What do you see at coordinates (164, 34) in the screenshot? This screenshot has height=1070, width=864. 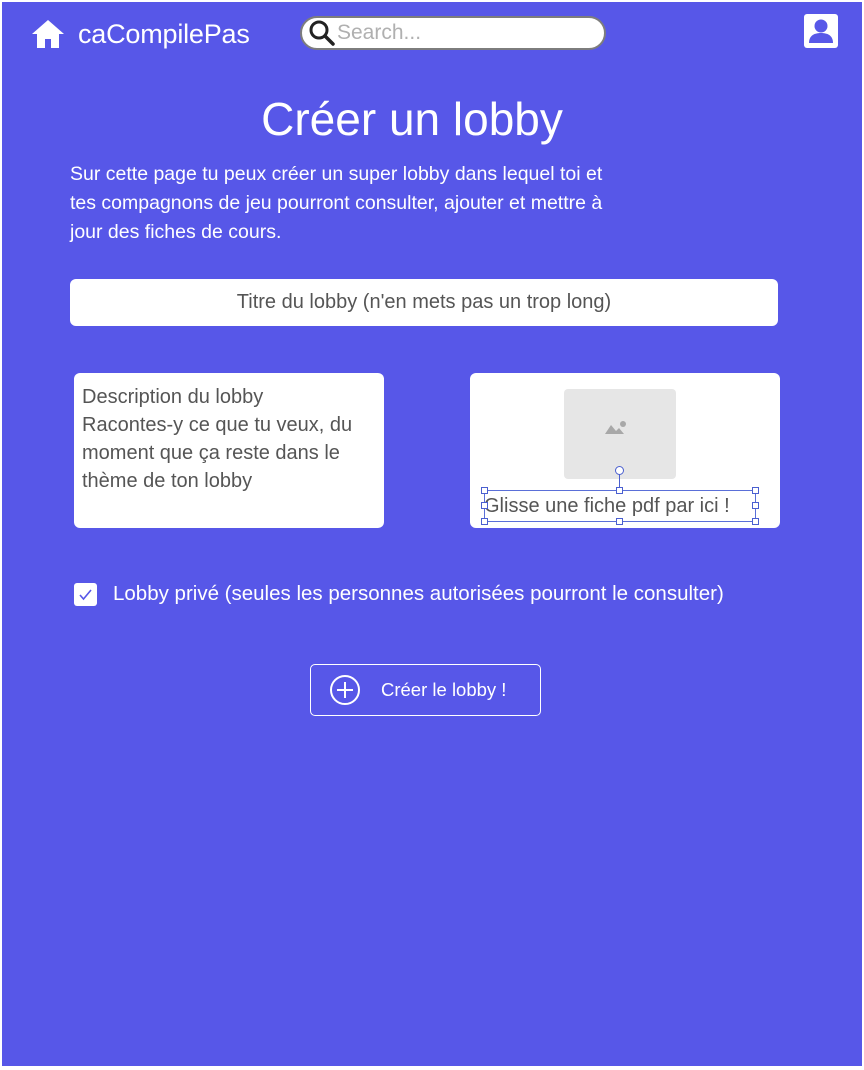 I see `brand-name: caCompilePas` at bounding box center [164, 34].